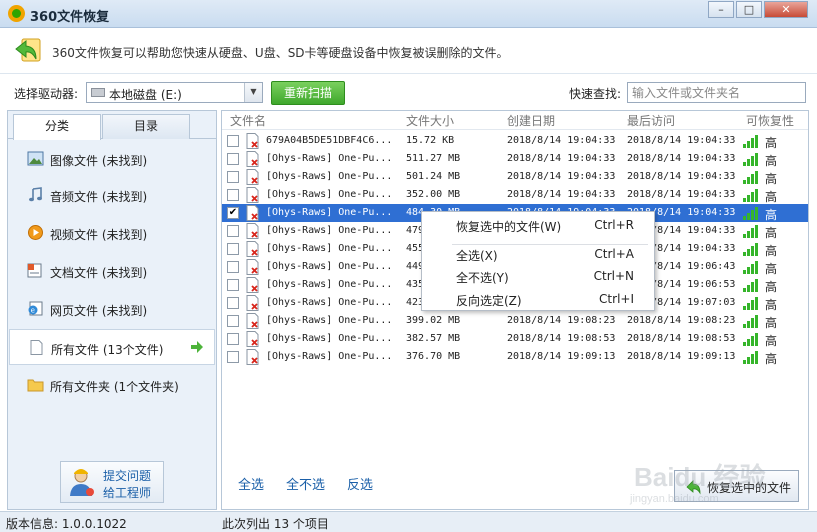 The height and width of the screenshot is (532, 817). What do you see at coordinates (35, 158) in the screenshot?
I see `image-icon` at bounding box center [35, 158].